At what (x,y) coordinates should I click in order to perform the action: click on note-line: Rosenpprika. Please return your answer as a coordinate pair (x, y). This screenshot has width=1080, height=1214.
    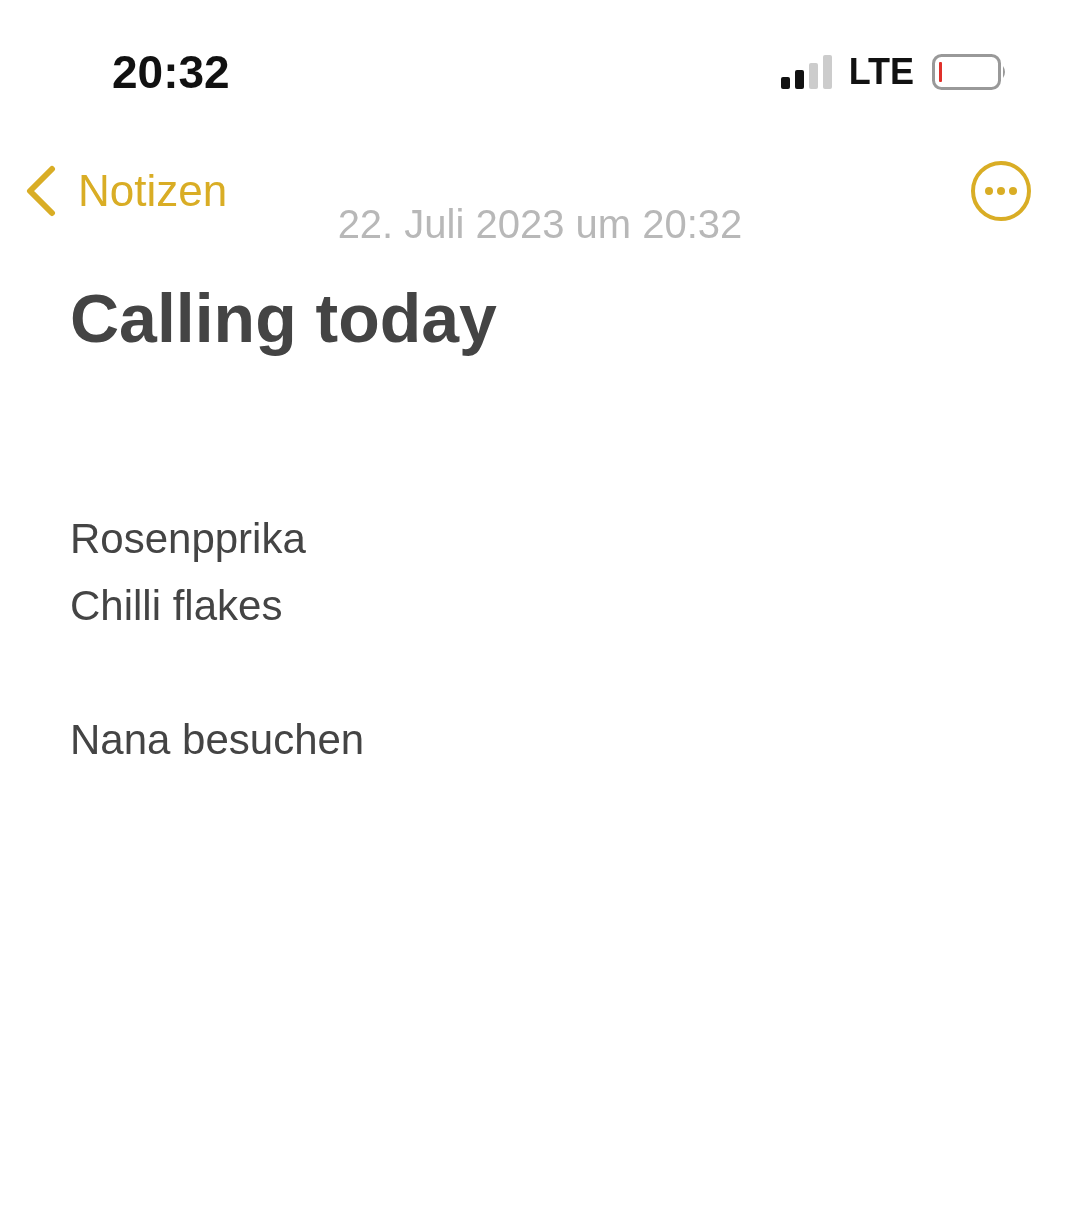
    Looking at the image, I should click on (188, 539).